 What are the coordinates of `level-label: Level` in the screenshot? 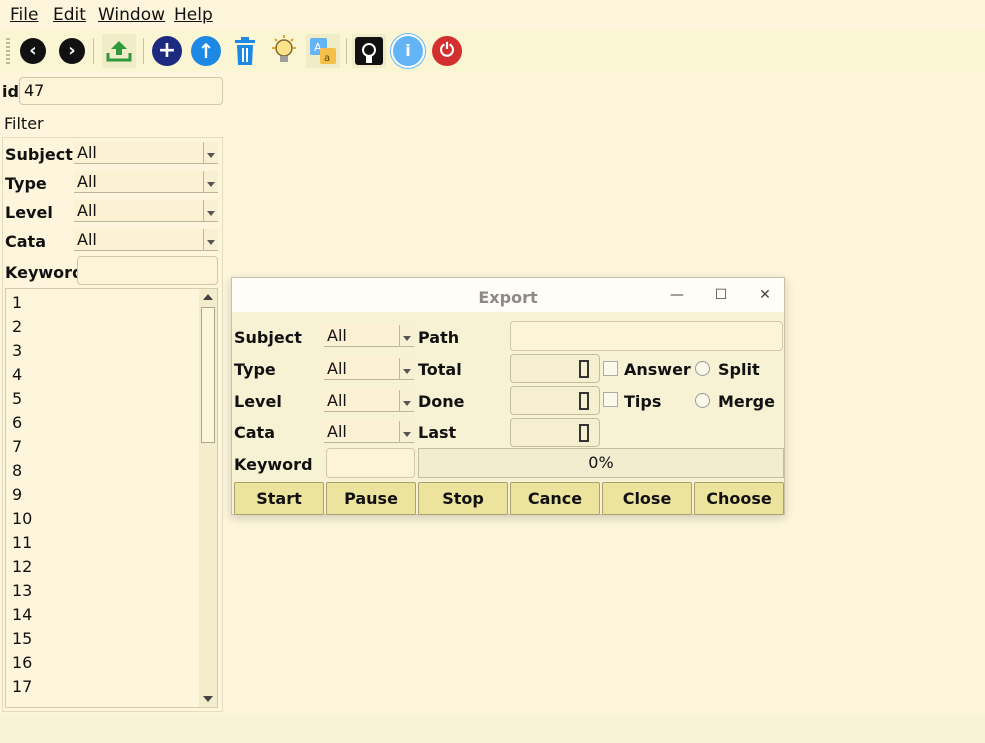 It's located at (29, 212).